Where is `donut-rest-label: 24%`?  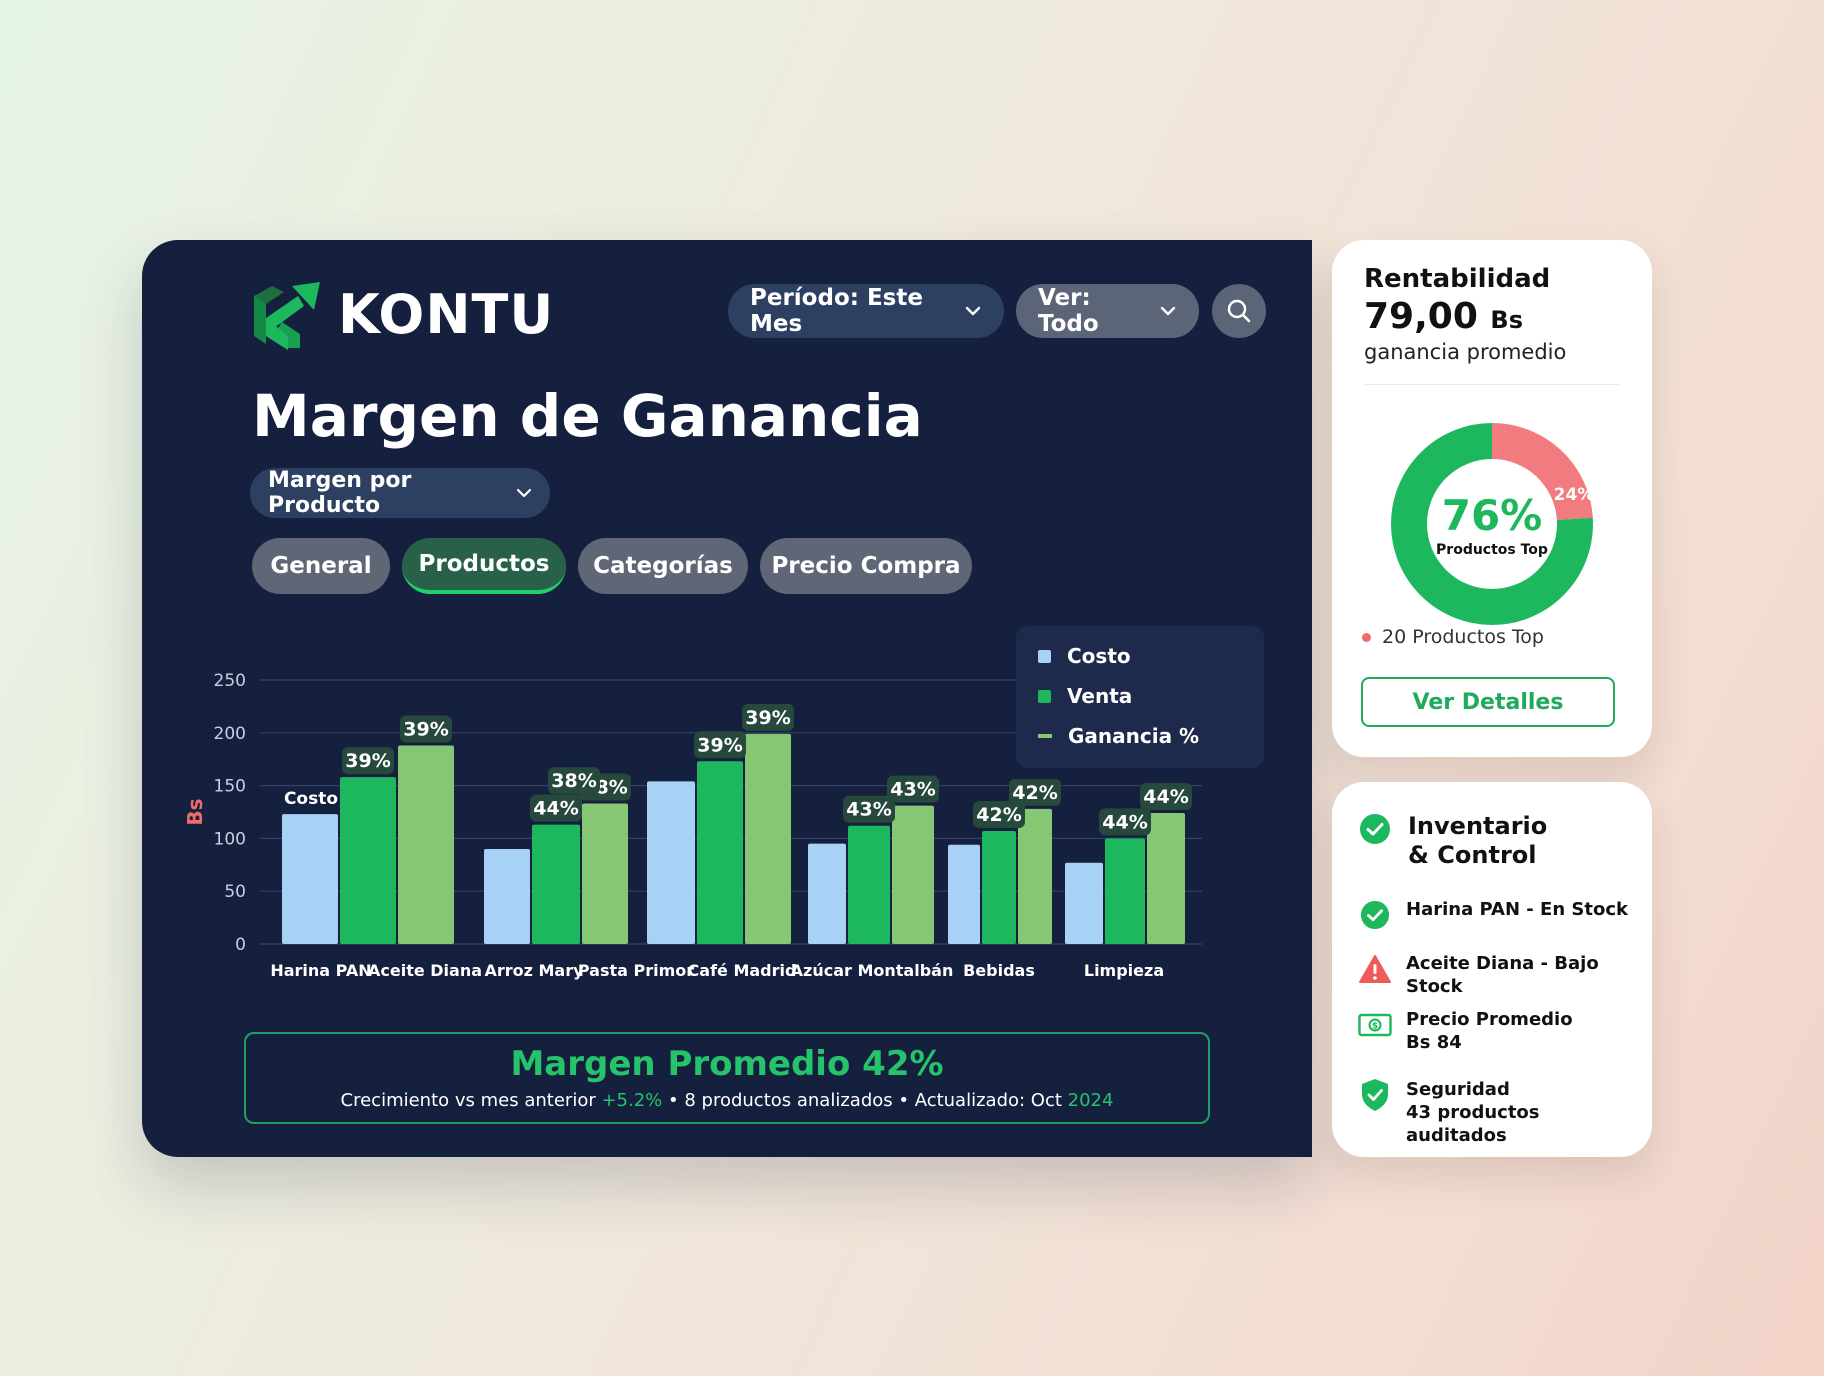
donut-rest-label: 24% is located at coordinates (1574, 495).